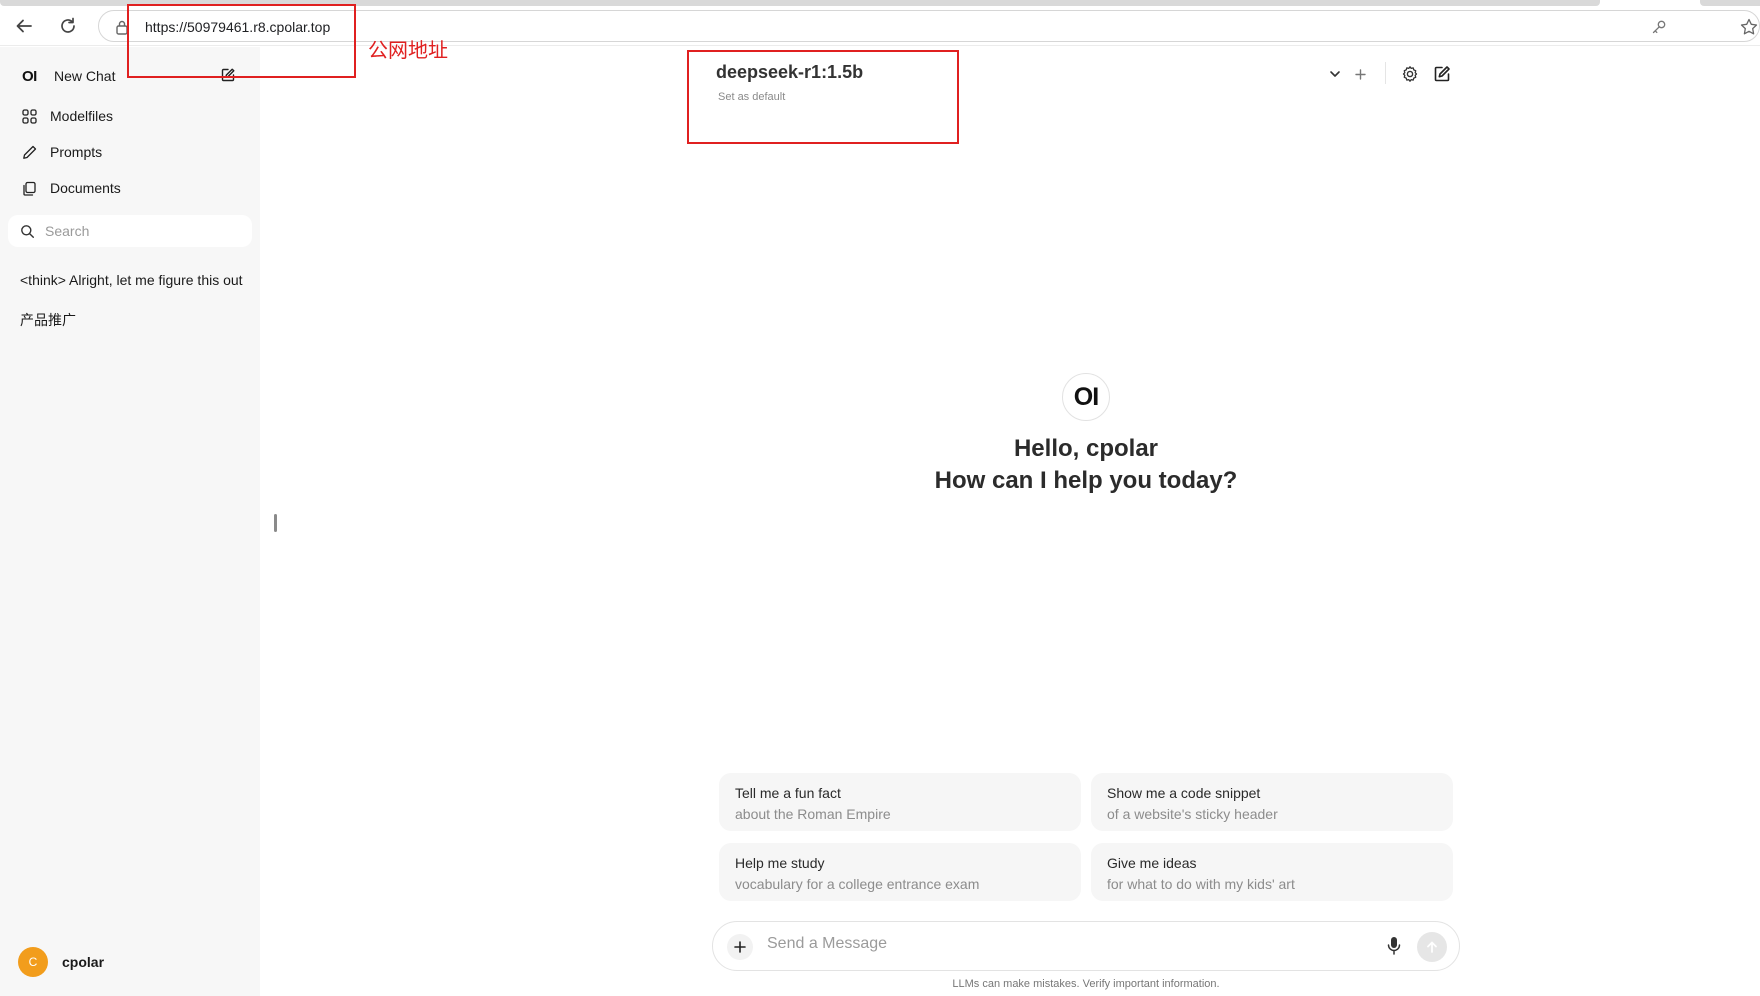  Describe the element at coordinates (1394, 948) in the screenshot. I see `microphone-icon` at that location.